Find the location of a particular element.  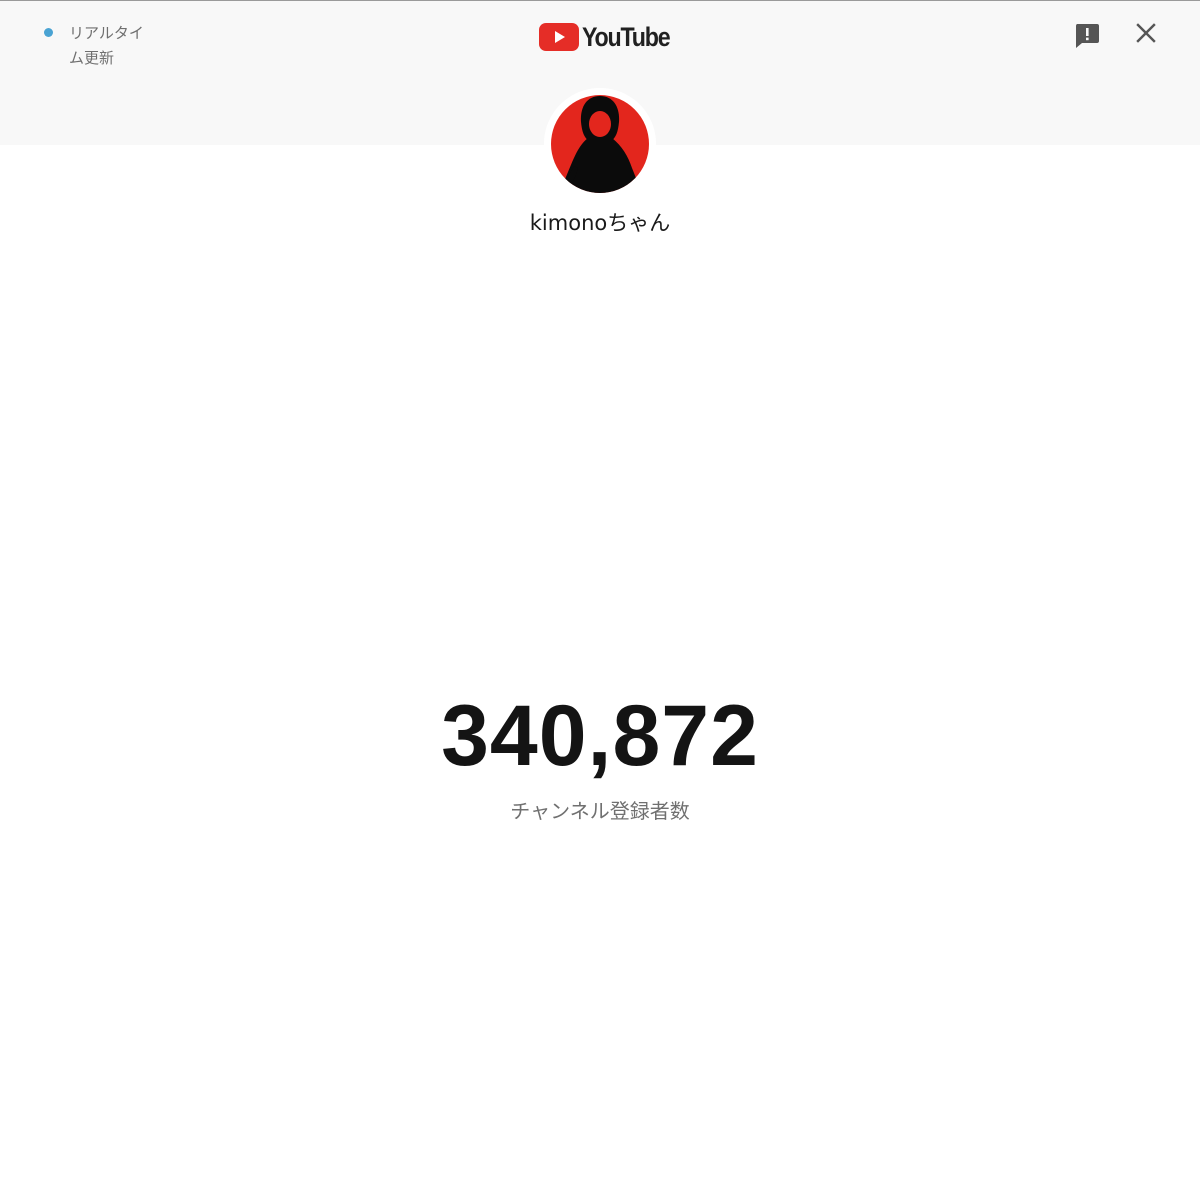

realtime-update-label: リアルタイム更新 is located at coordinates (106, 45).